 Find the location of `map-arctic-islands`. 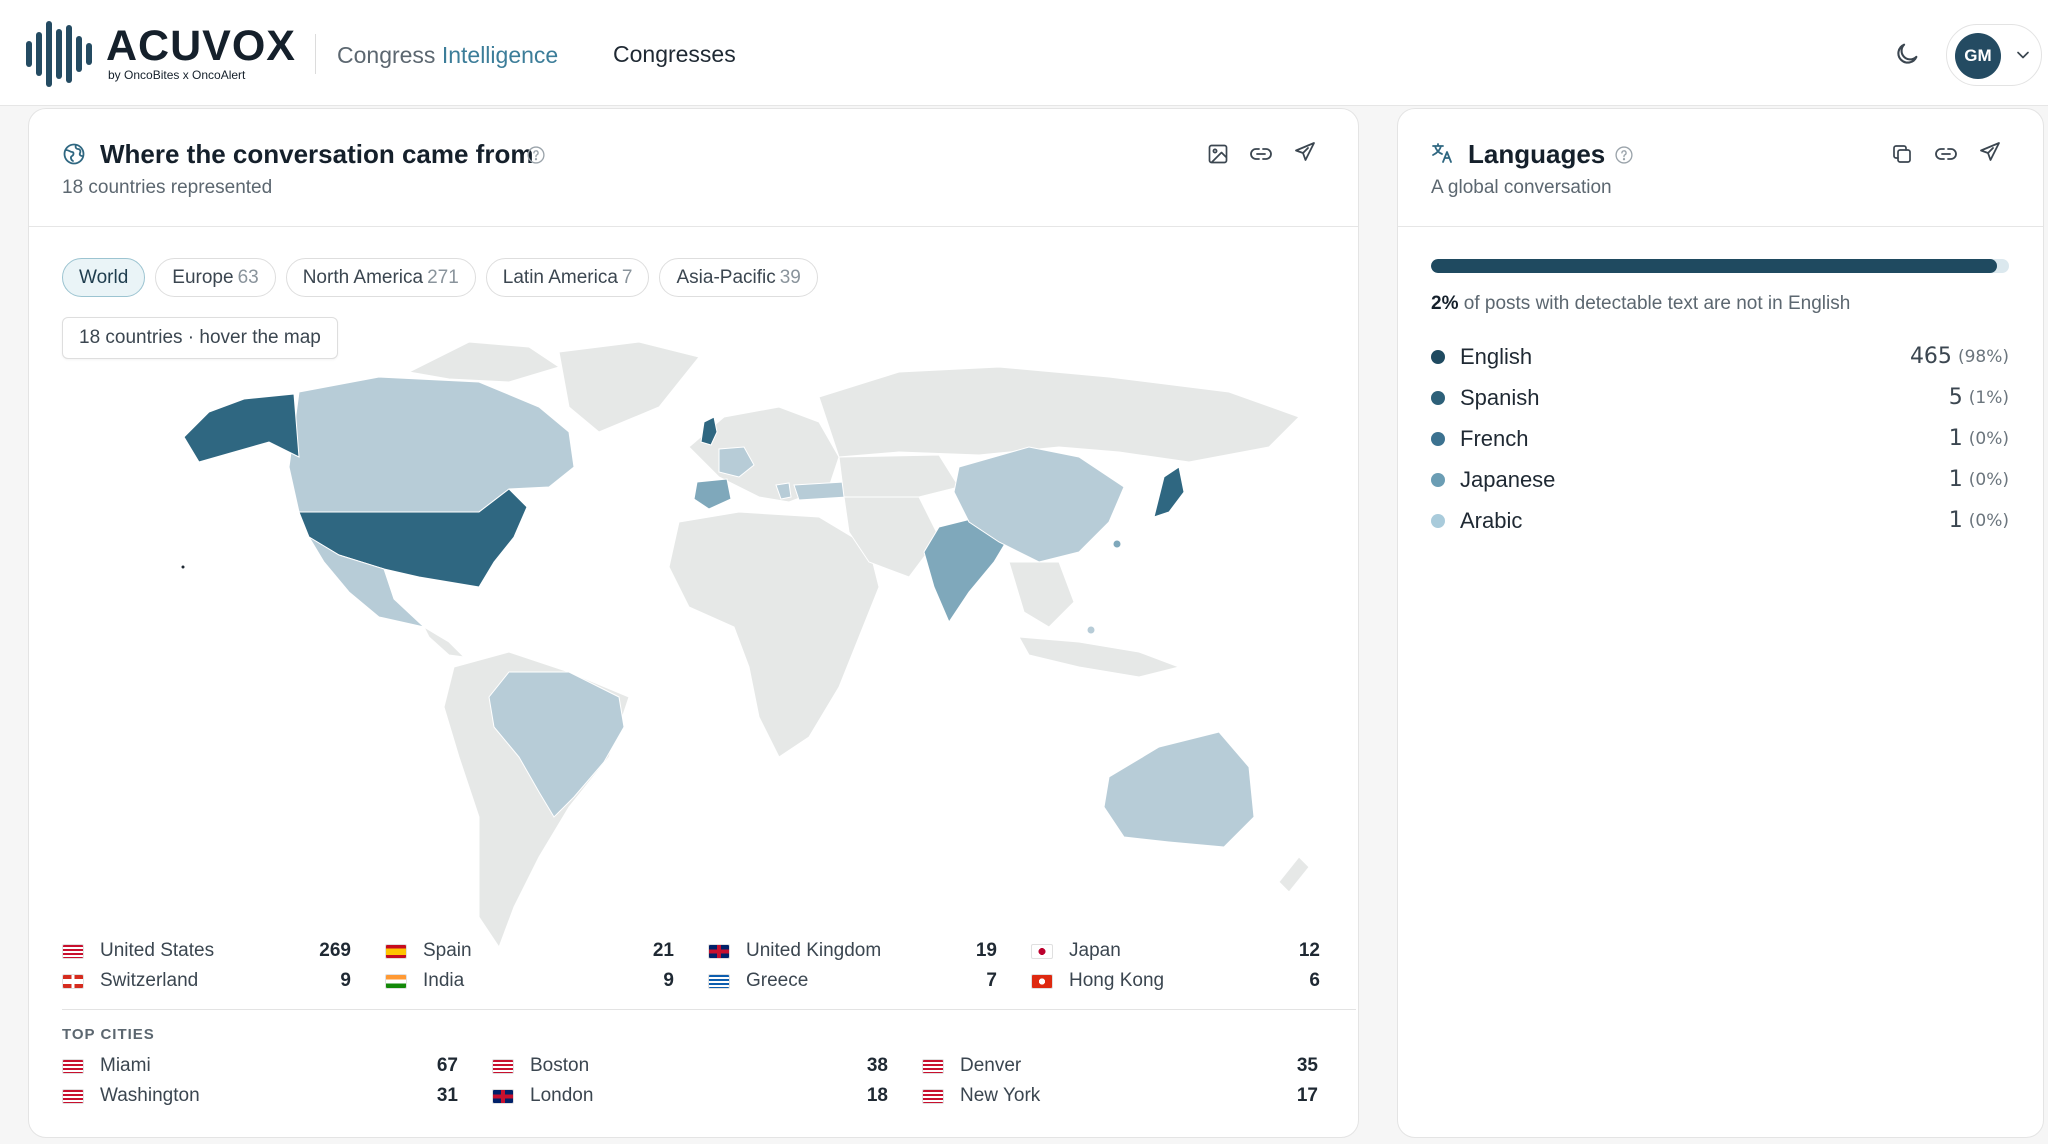

map-arctic-islands is located at coordinates (484, 362).